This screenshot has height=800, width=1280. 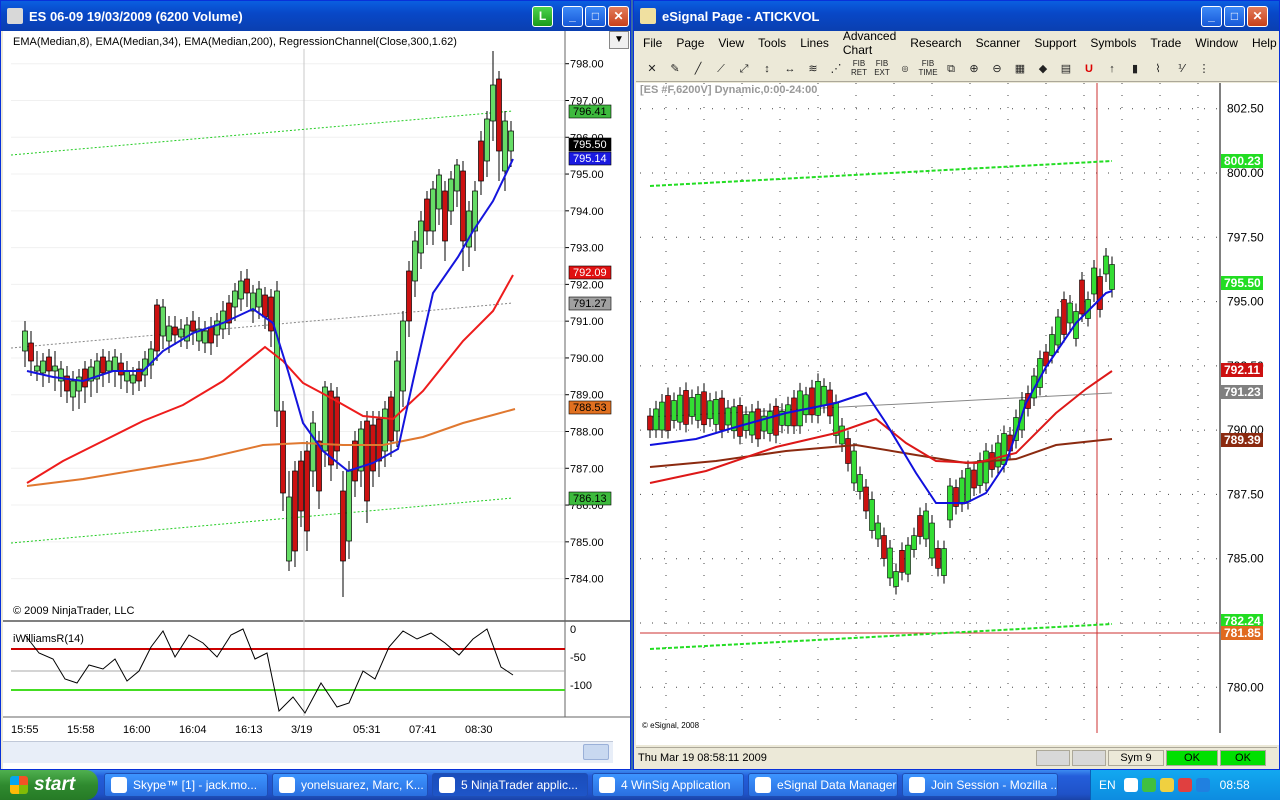 What do you see at coordinates (1165, 43) in the screenshot?
I see `menu-trade: Trade` at bounding box center [1165, 43].